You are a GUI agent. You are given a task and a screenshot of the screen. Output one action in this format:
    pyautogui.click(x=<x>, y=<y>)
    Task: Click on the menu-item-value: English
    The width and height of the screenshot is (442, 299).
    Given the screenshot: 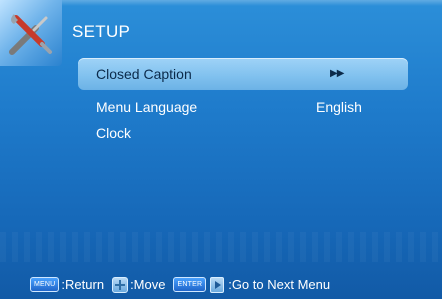 What is the action you would take?
    pyautogui.click(x=339, y=107)
    